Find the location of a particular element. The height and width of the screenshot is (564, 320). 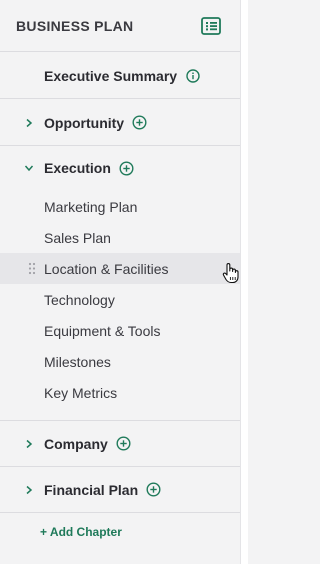

section-item: Marketing Plan is located at coordinates (120, 206).